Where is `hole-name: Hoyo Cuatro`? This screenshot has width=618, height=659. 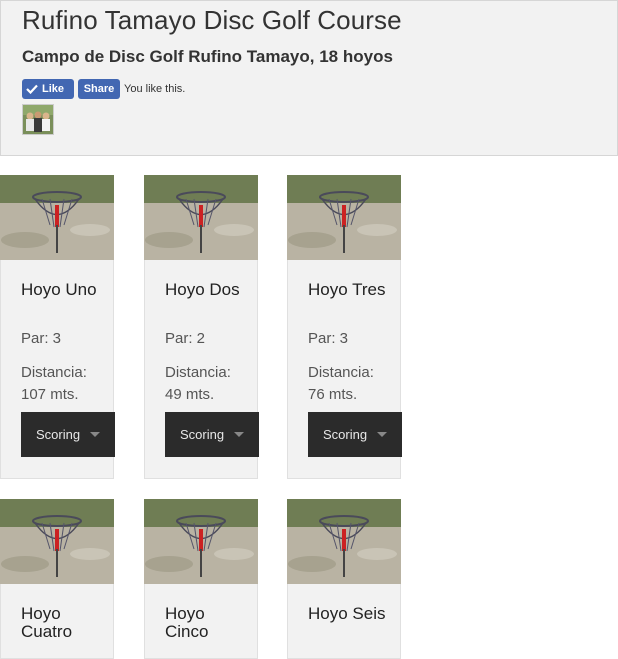
hole-name: Hoyo Cuatro is located at coordinates (47, 622).